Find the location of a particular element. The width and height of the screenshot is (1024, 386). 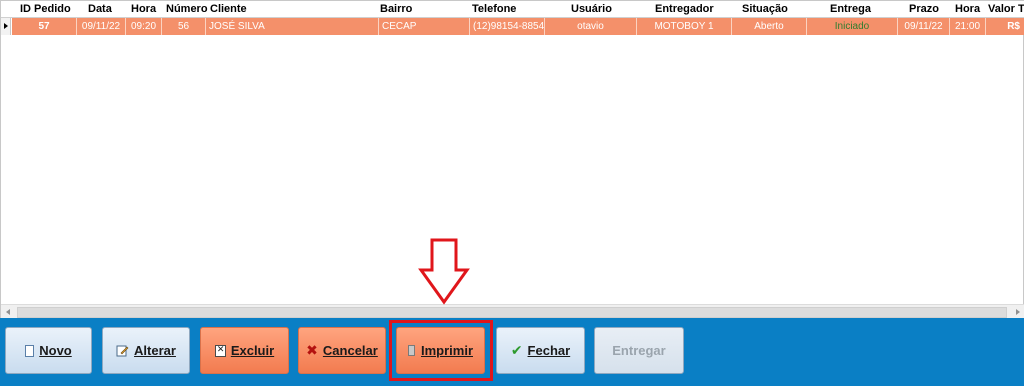

excluir-button: Excluir is located at coordinates (244, 350).